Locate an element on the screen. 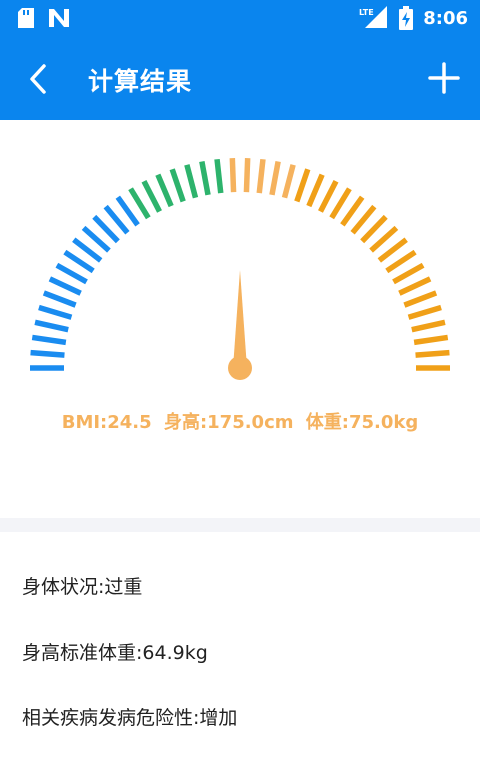  status-bar: LTE 8:06 is located at coordinates (240, 19).